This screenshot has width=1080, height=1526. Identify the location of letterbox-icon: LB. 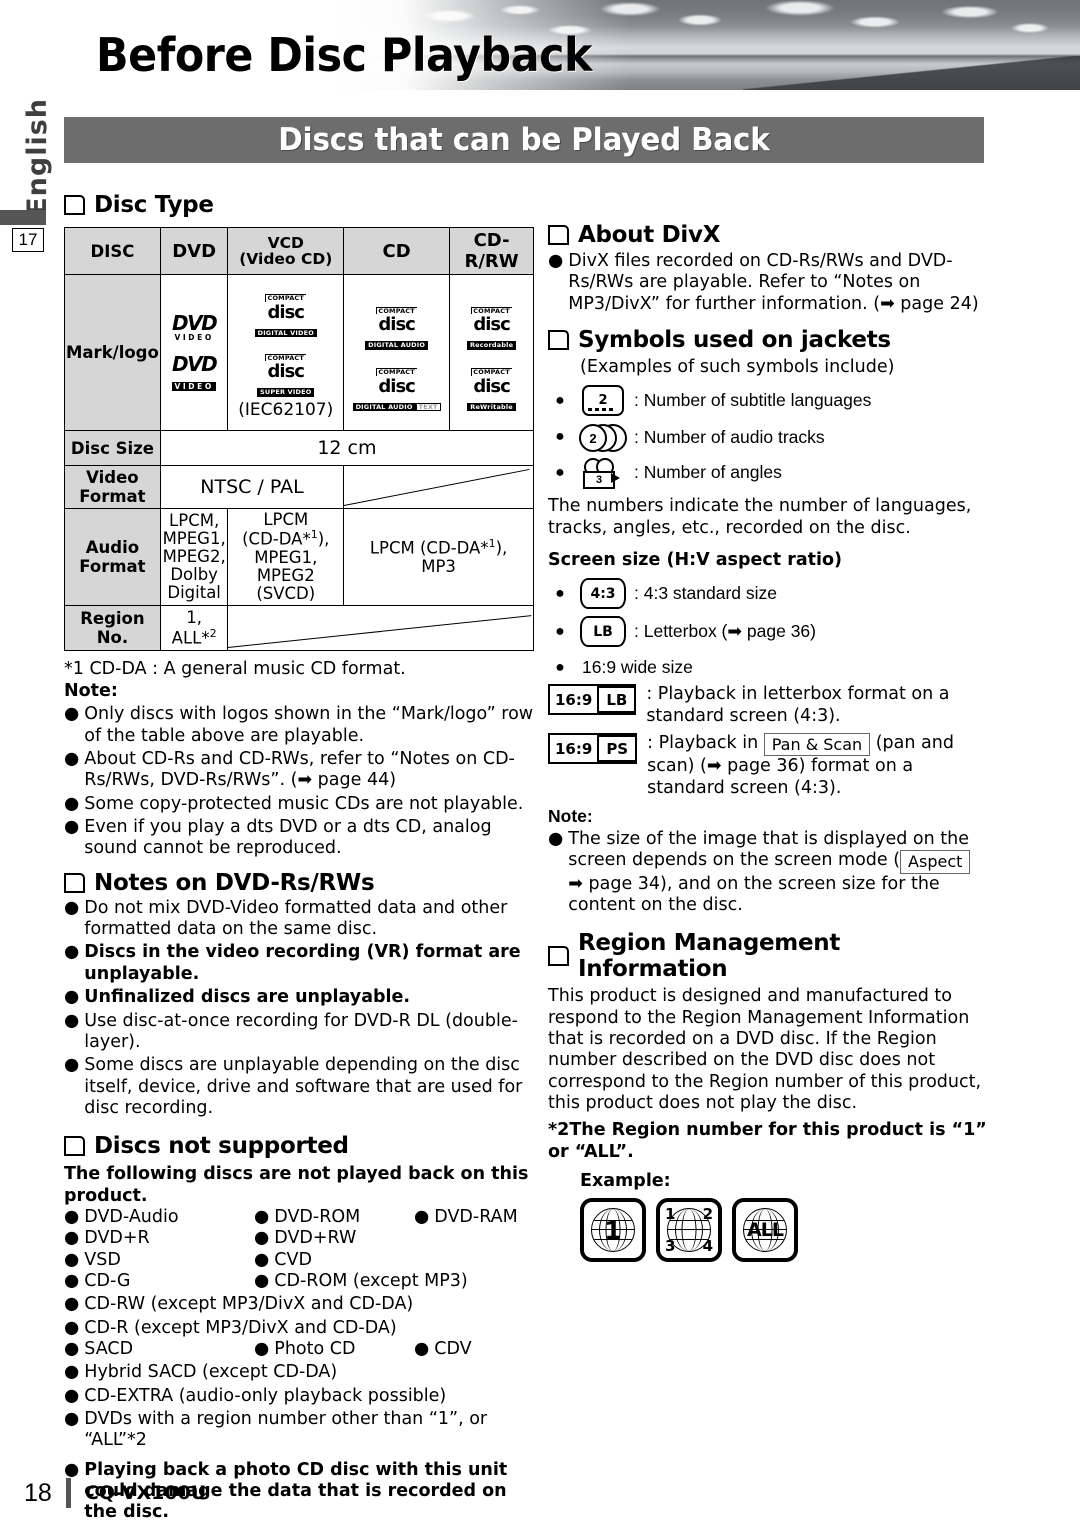
(603, 632).